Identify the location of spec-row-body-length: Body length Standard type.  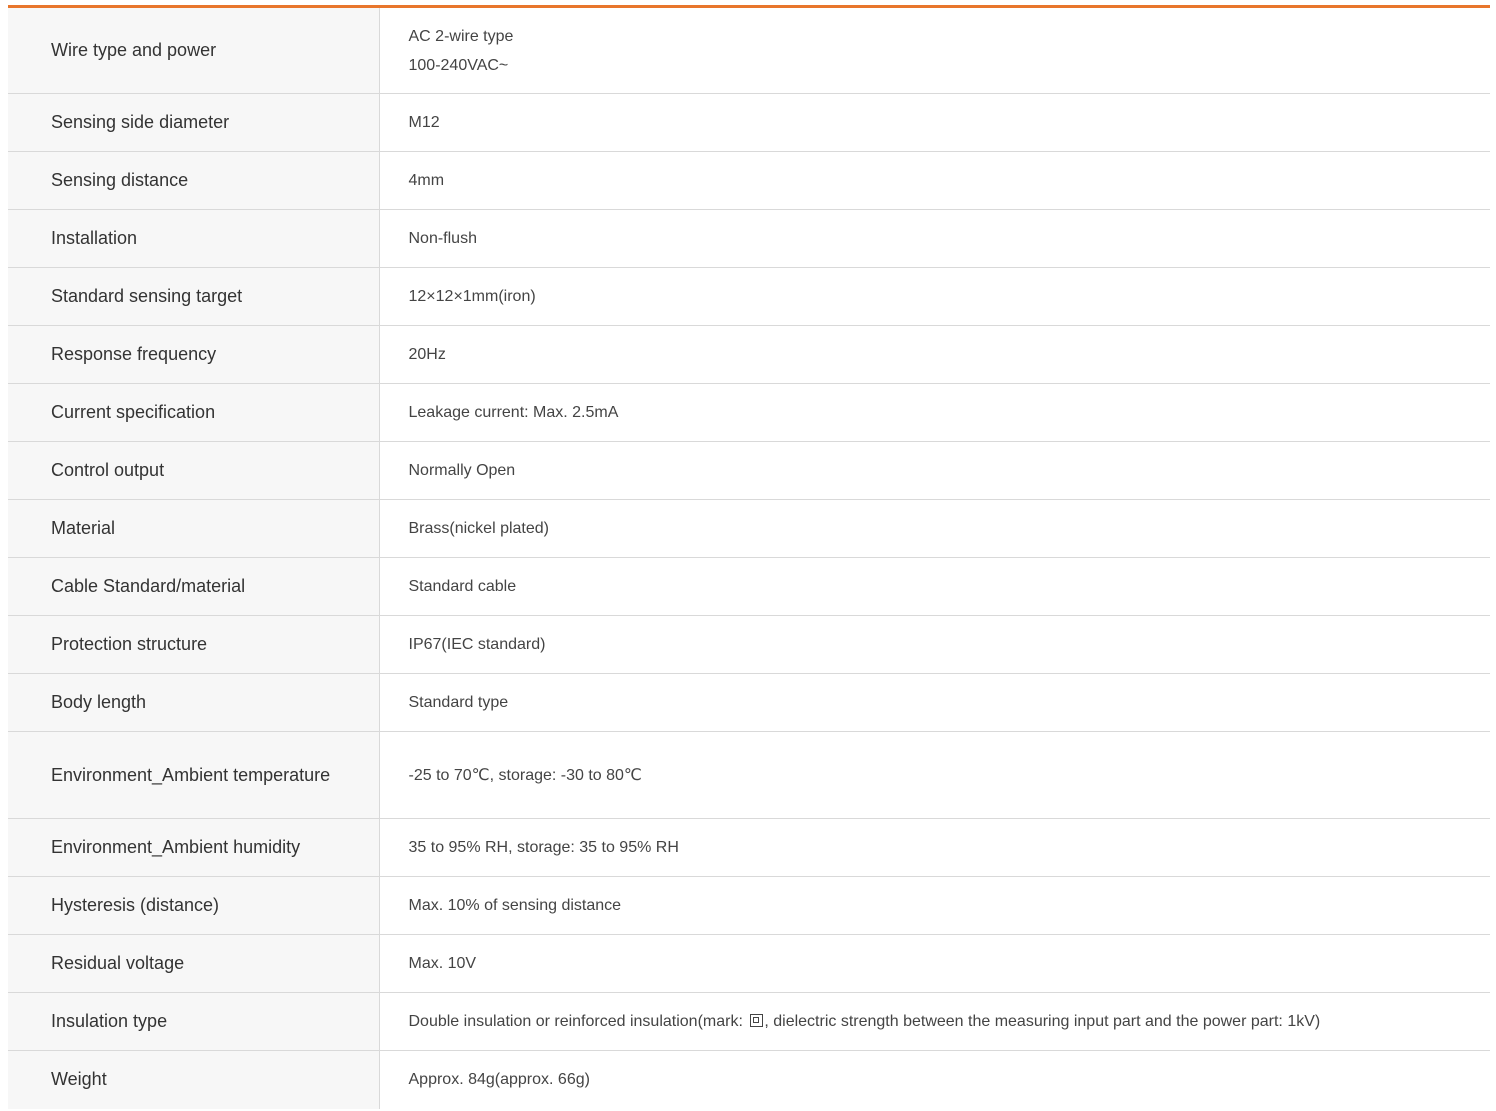
(749, 702).